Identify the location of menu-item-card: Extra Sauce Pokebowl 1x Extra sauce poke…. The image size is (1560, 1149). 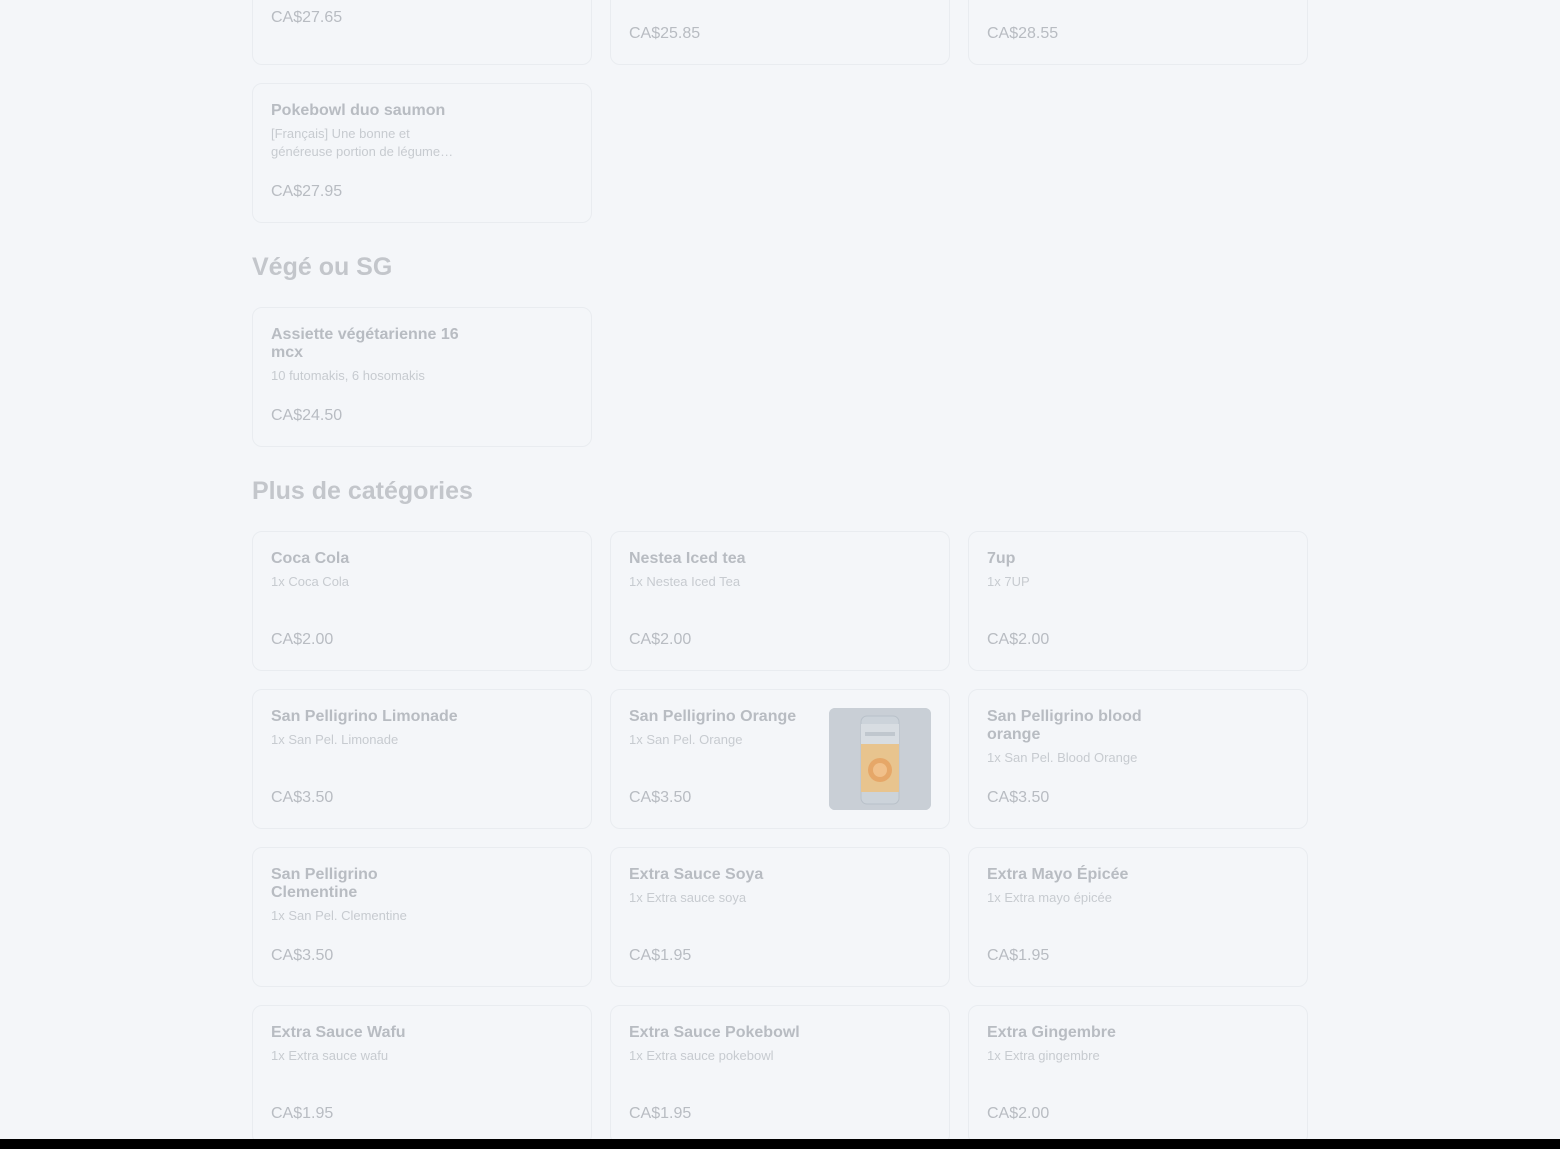
(780, 1075).